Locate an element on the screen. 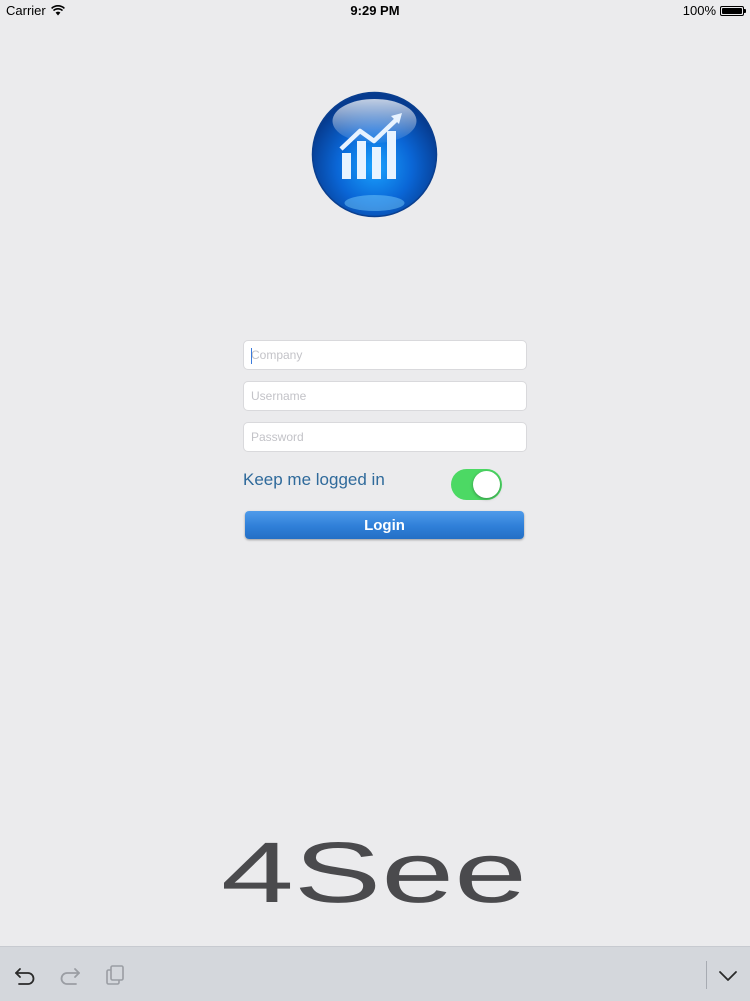 The image size is (750, 1001). company-input is located at coordinates (385, 355).